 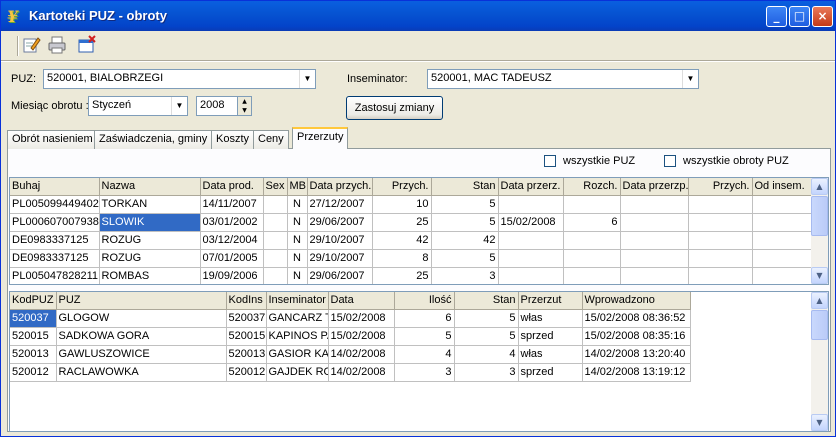 I want to click on close-button: ×, so click(x=822, y=16).